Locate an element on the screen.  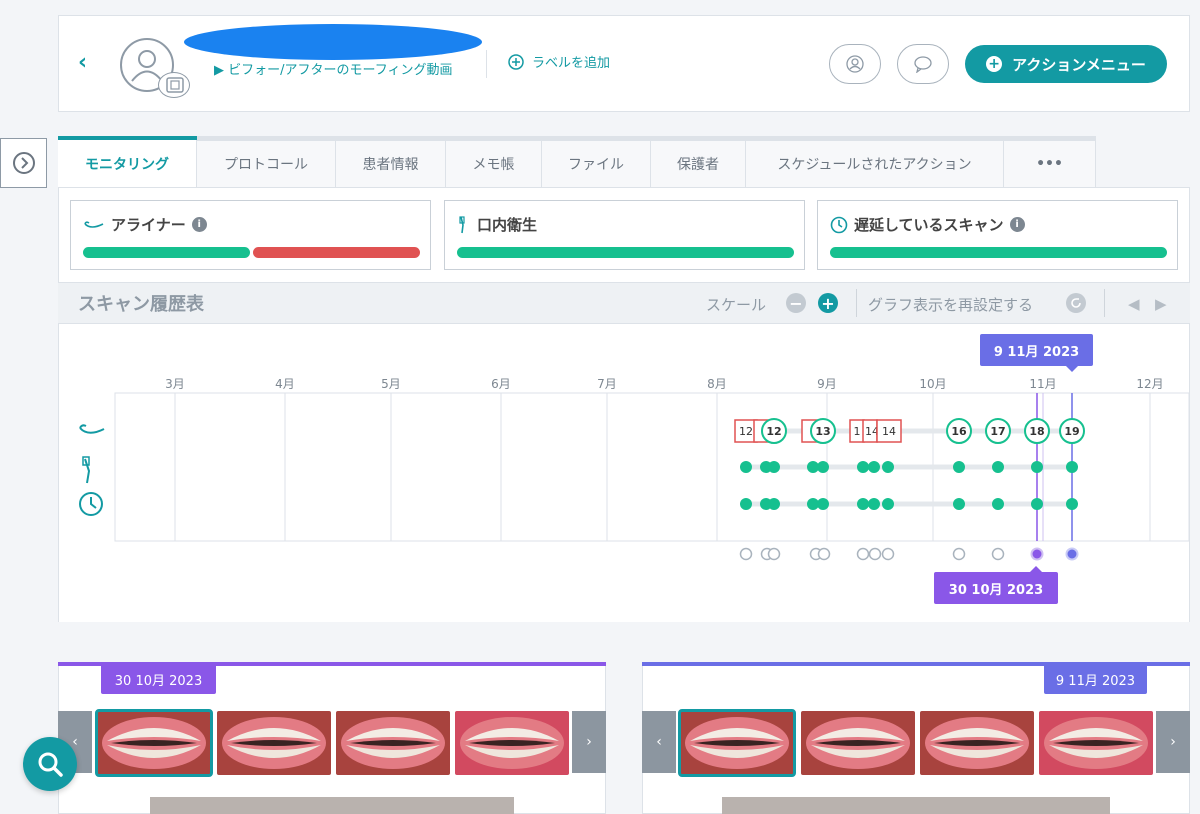
right-strip-prev: ‹ is located at coordinates (659, 742).